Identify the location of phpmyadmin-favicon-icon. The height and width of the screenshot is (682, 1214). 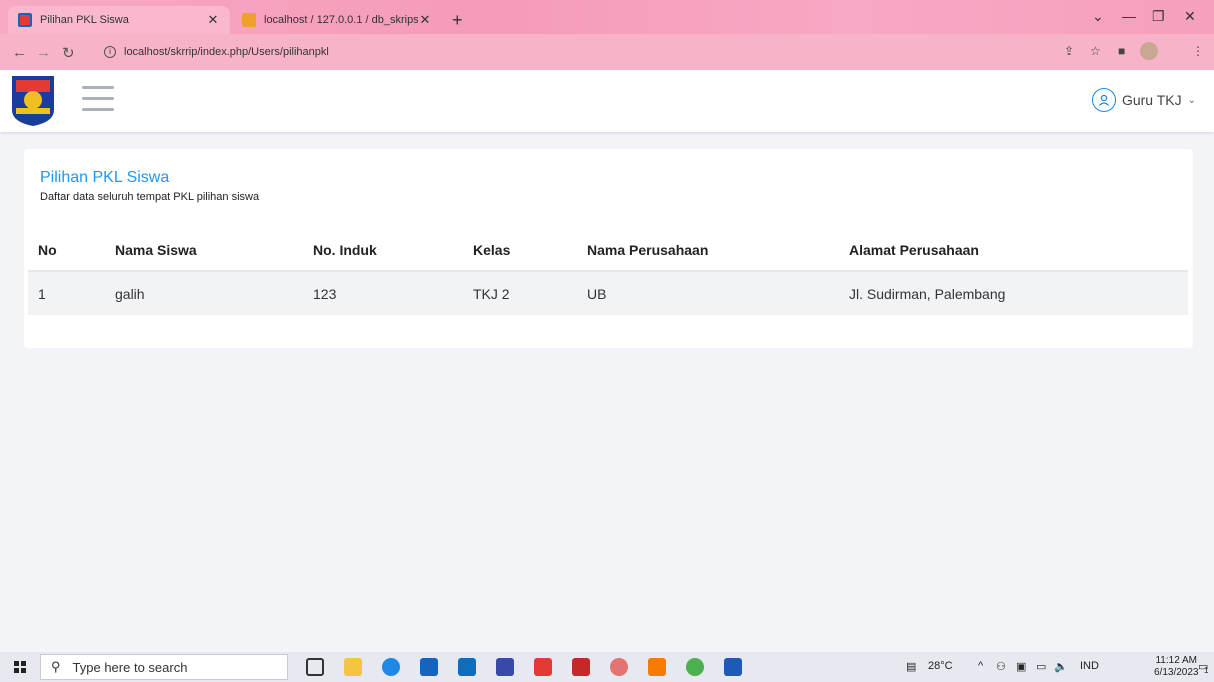
(249, 20).